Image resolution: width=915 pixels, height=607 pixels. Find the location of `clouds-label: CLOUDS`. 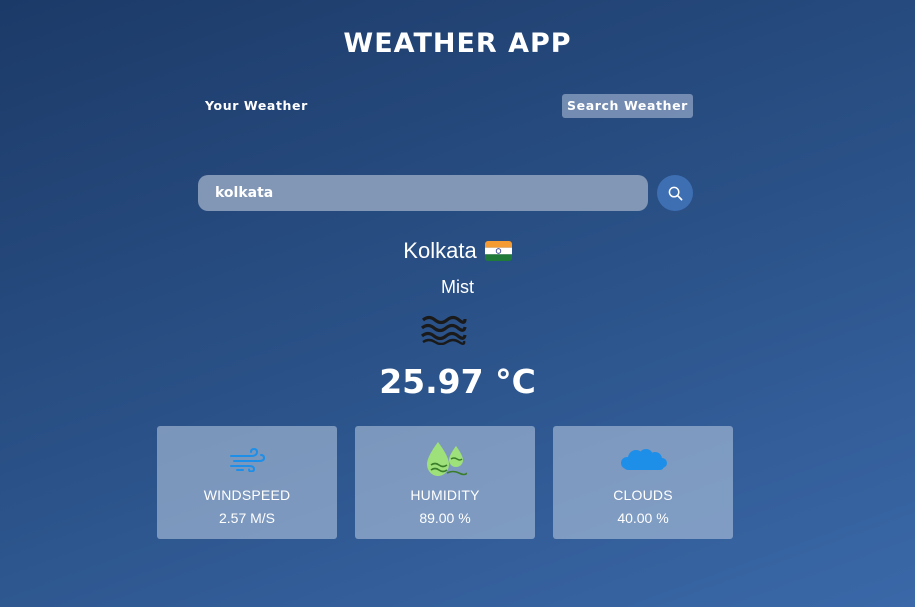

clouds-label: CLOUDS is located at coordinates (643, 495).